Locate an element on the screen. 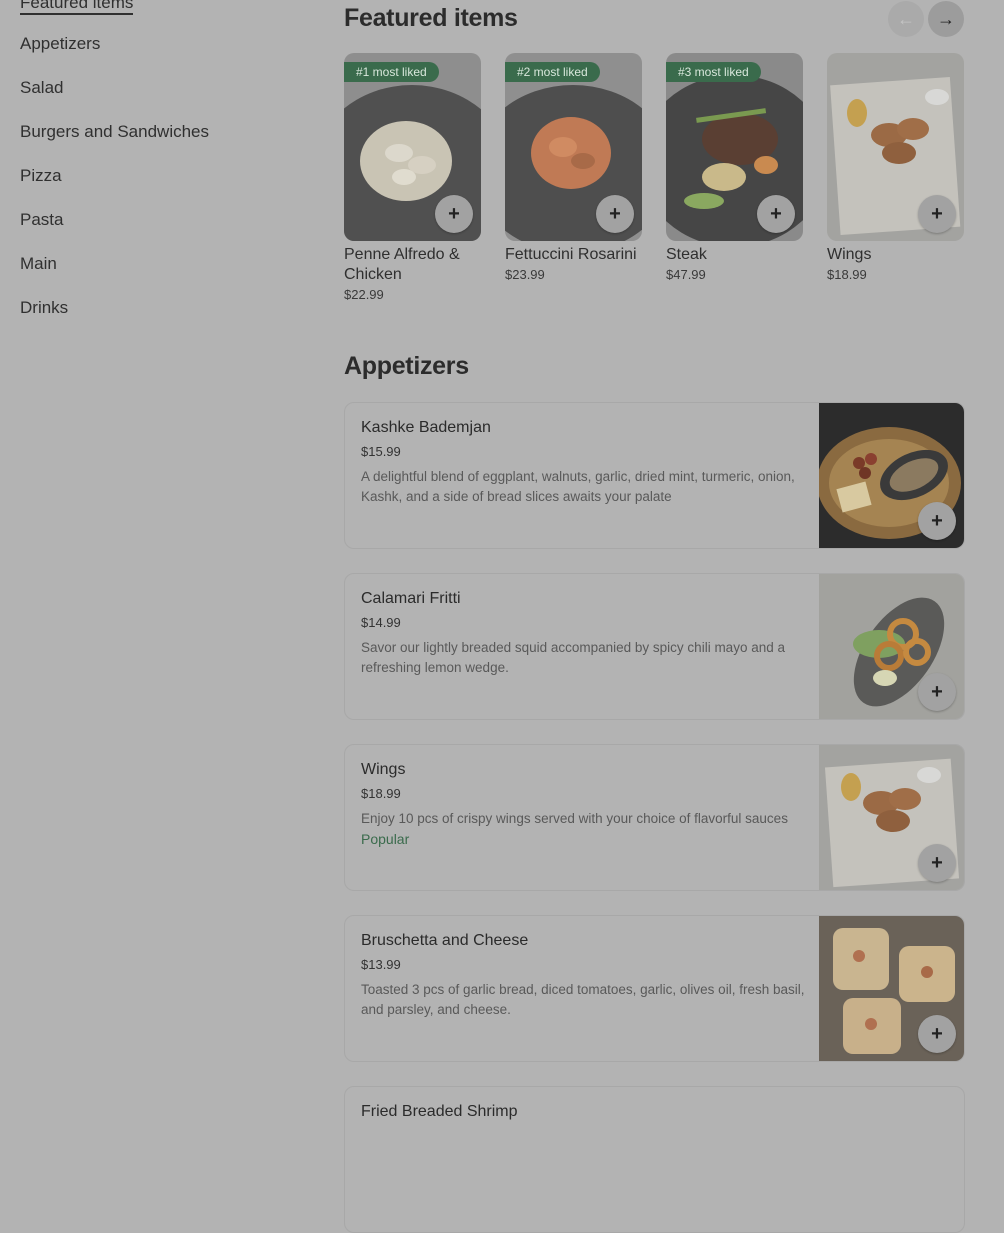 This screenshot has width=1004, height=1233. menu-item-card: Fried Breaded Shrimp is located at coordinates (654, 1159).